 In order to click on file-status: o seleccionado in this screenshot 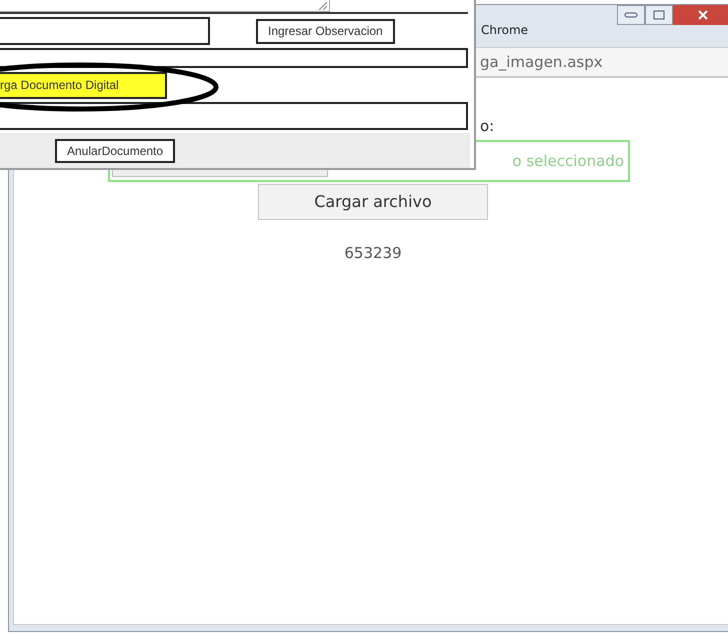, I will do `click(568, 161)`.